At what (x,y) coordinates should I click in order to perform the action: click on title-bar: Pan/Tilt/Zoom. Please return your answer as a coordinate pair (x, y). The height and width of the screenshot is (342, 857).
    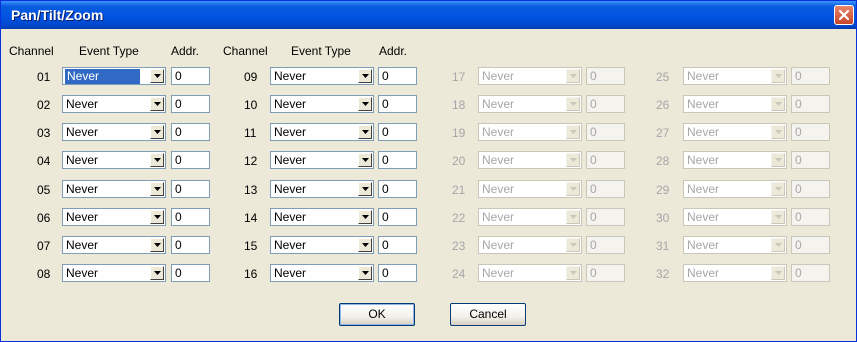
    Looking at the image, I should click on (428, 15).